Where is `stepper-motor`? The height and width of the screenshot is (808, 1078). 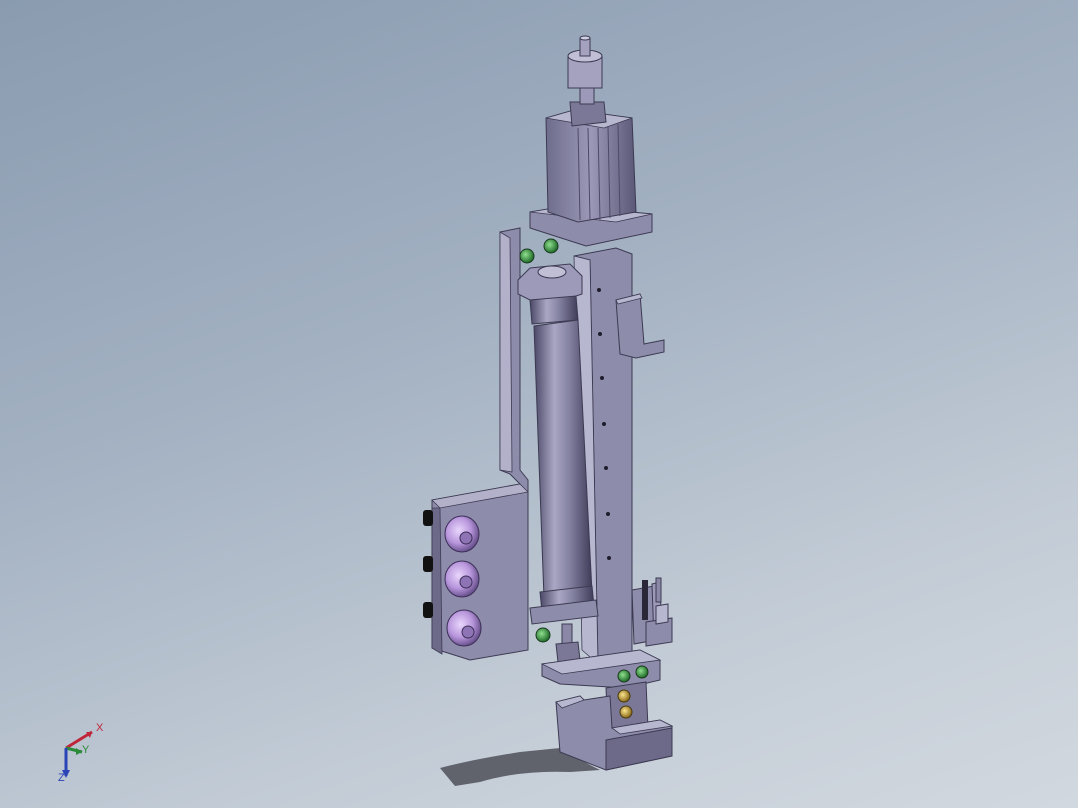 stepper-motor is located at coordinates (591, 129).